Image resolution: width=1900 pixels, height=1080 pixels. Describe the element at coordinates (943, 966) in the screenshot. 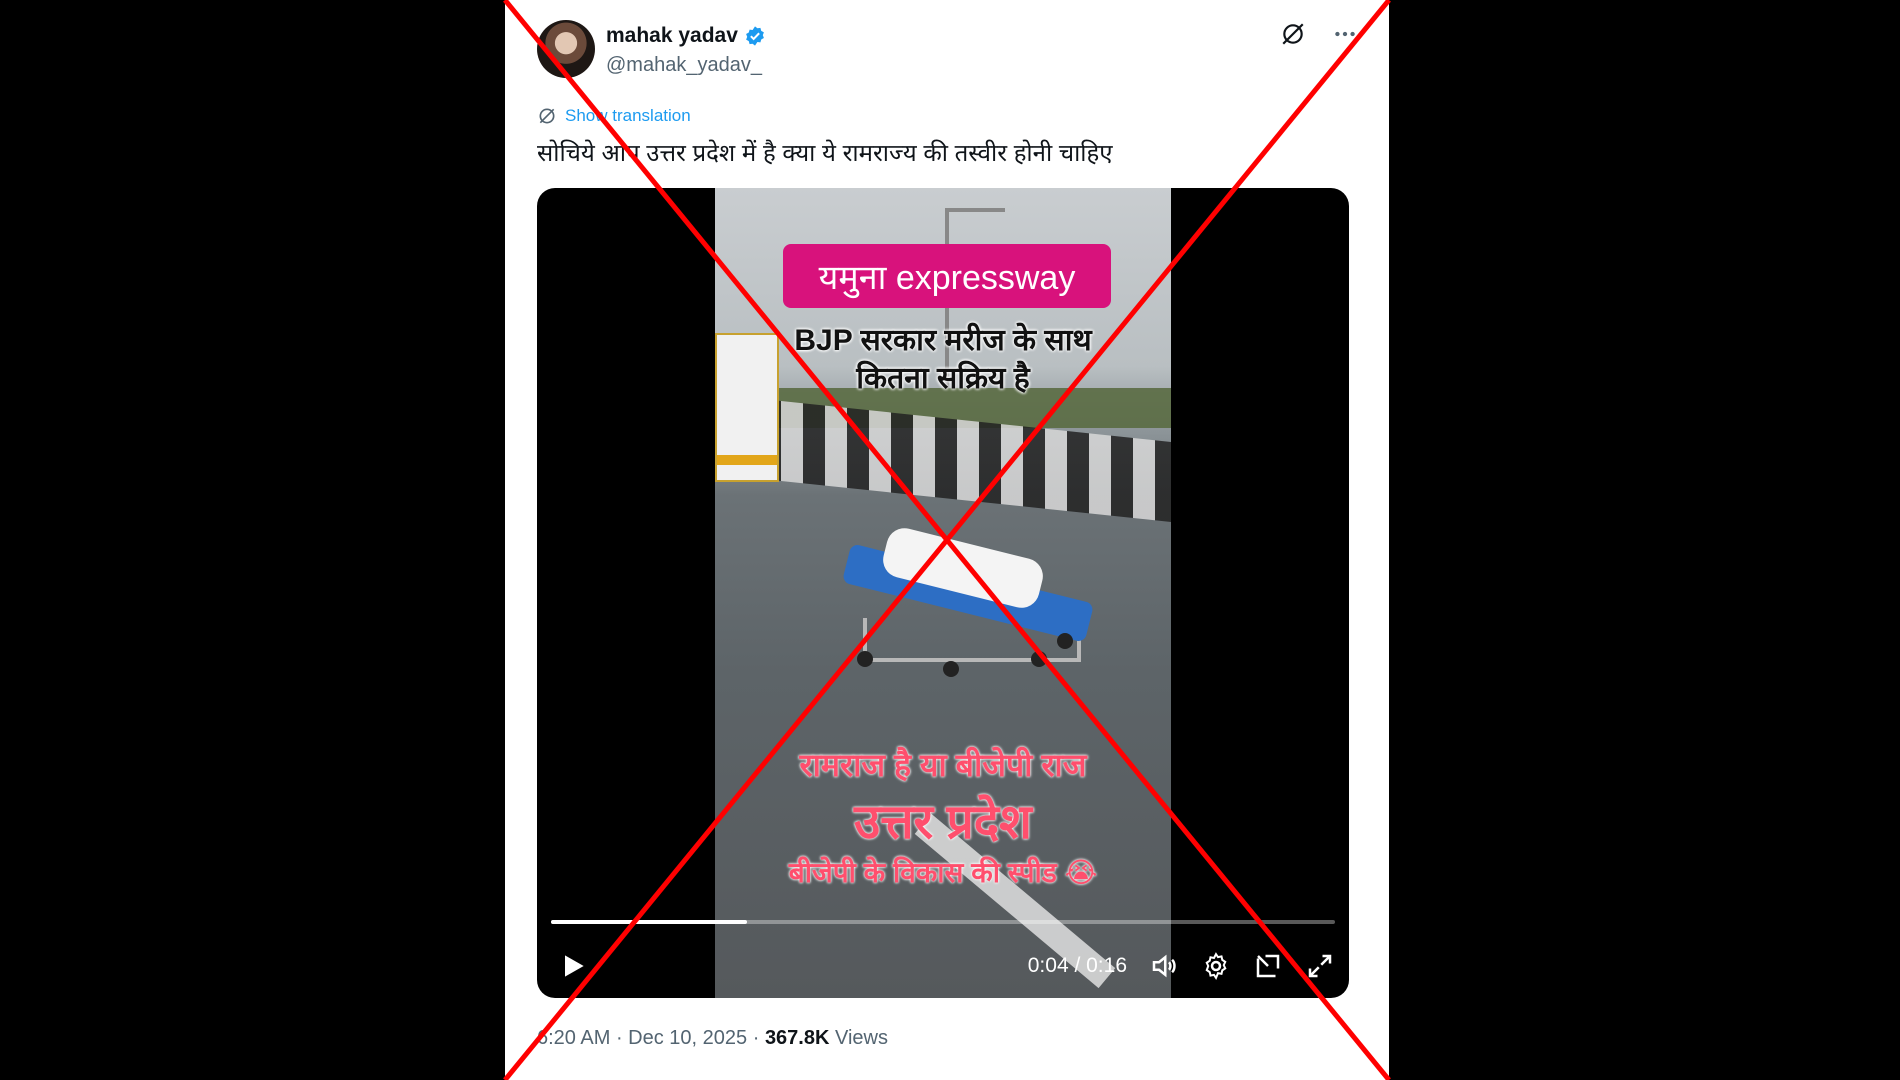

I see `video-controls: 0:04 / 0:16` at that location.